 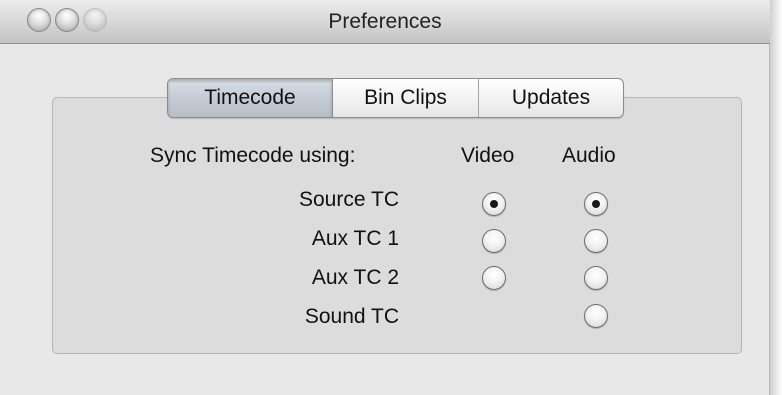 What do you see at coordinates (494, 241) in the screenshot?
I see `aux-tc-1-video-radio` at bounding box center [494, 241].